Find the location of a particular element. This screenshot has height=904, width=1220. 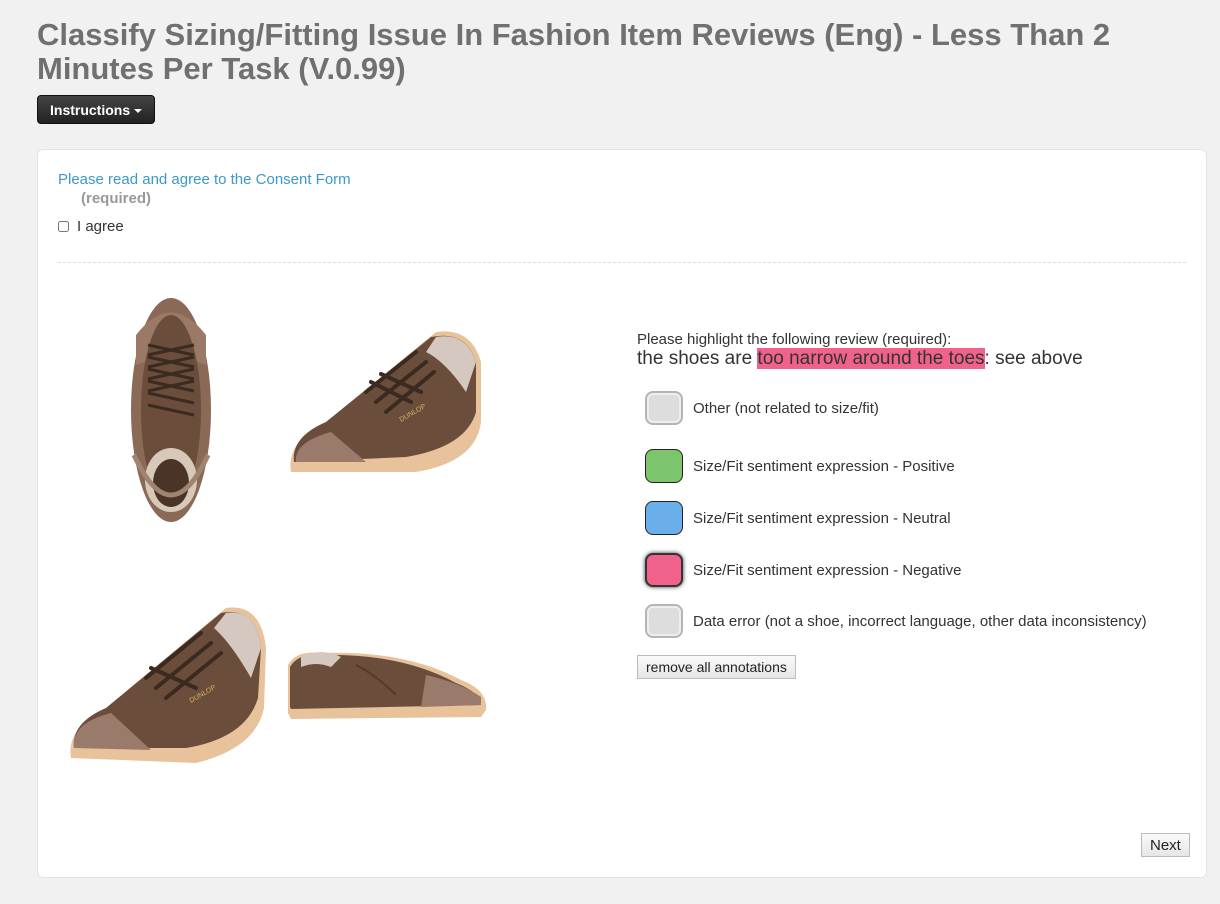

label-option-positive-text: Size/Fit sentiment expression - Positive is located at coordinates (824, 466).